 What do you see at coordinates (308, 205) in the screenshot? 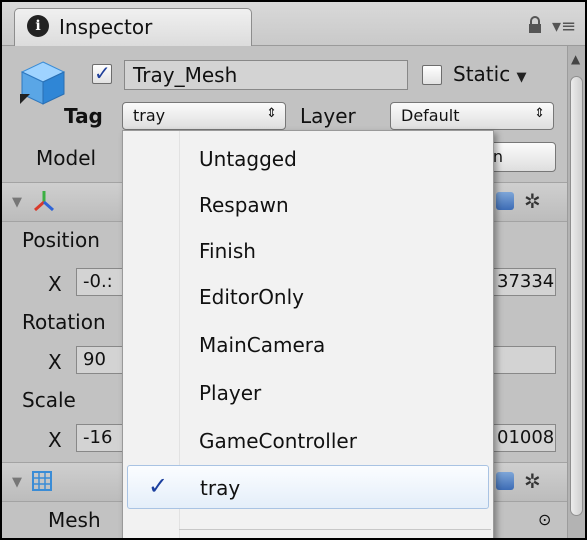
I see `tag-option-respawn: Respawn` at bounding box center [308, 205].